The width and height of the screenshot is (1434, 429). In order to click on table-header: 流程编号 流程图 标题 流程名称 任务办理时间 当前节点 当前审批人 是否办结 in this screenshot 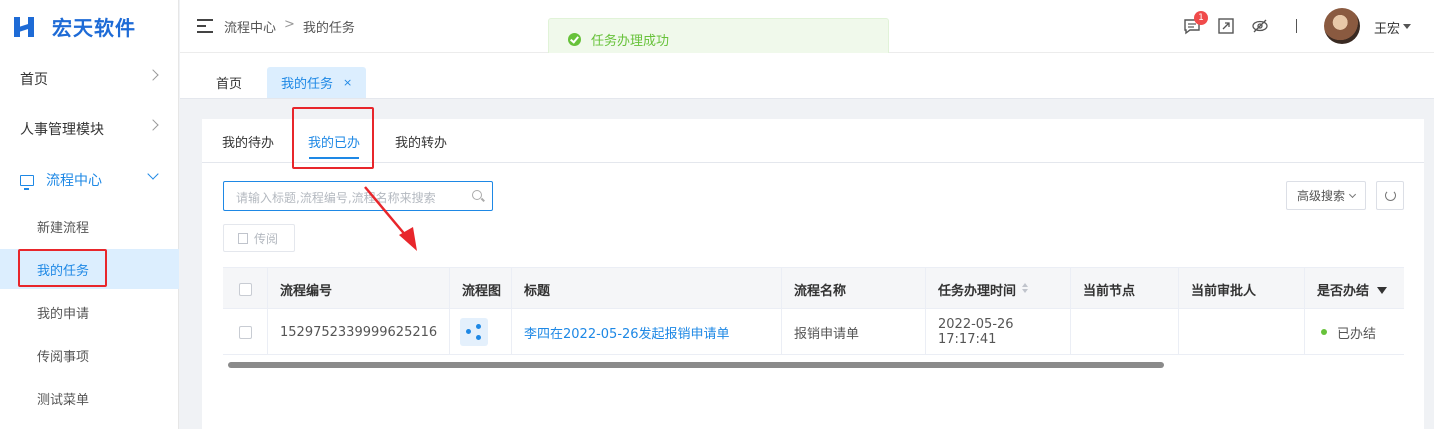, I will do `click(813, 288)`.